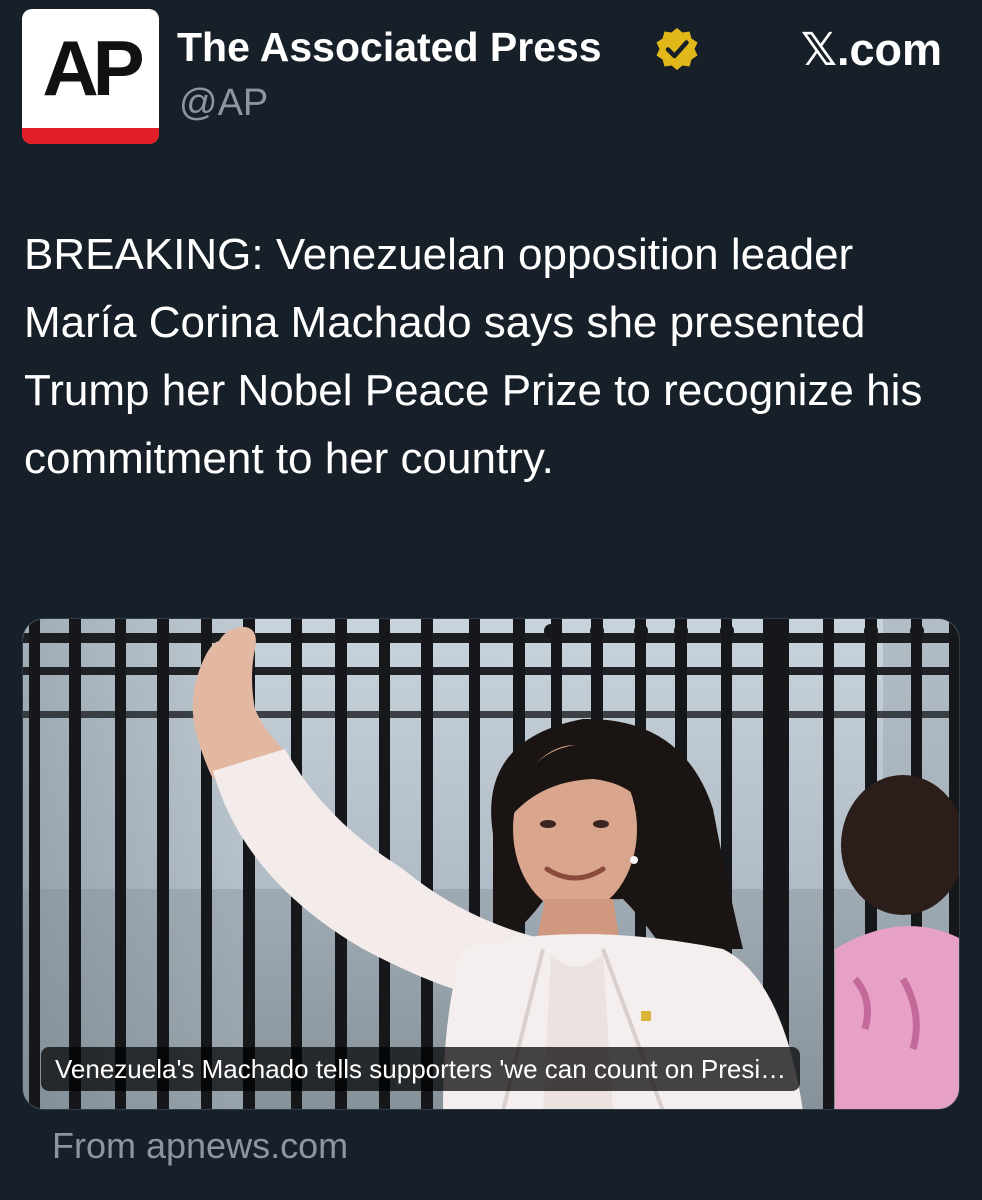  I want to click on site-logo: 𝕏.com, so click(871, 50).